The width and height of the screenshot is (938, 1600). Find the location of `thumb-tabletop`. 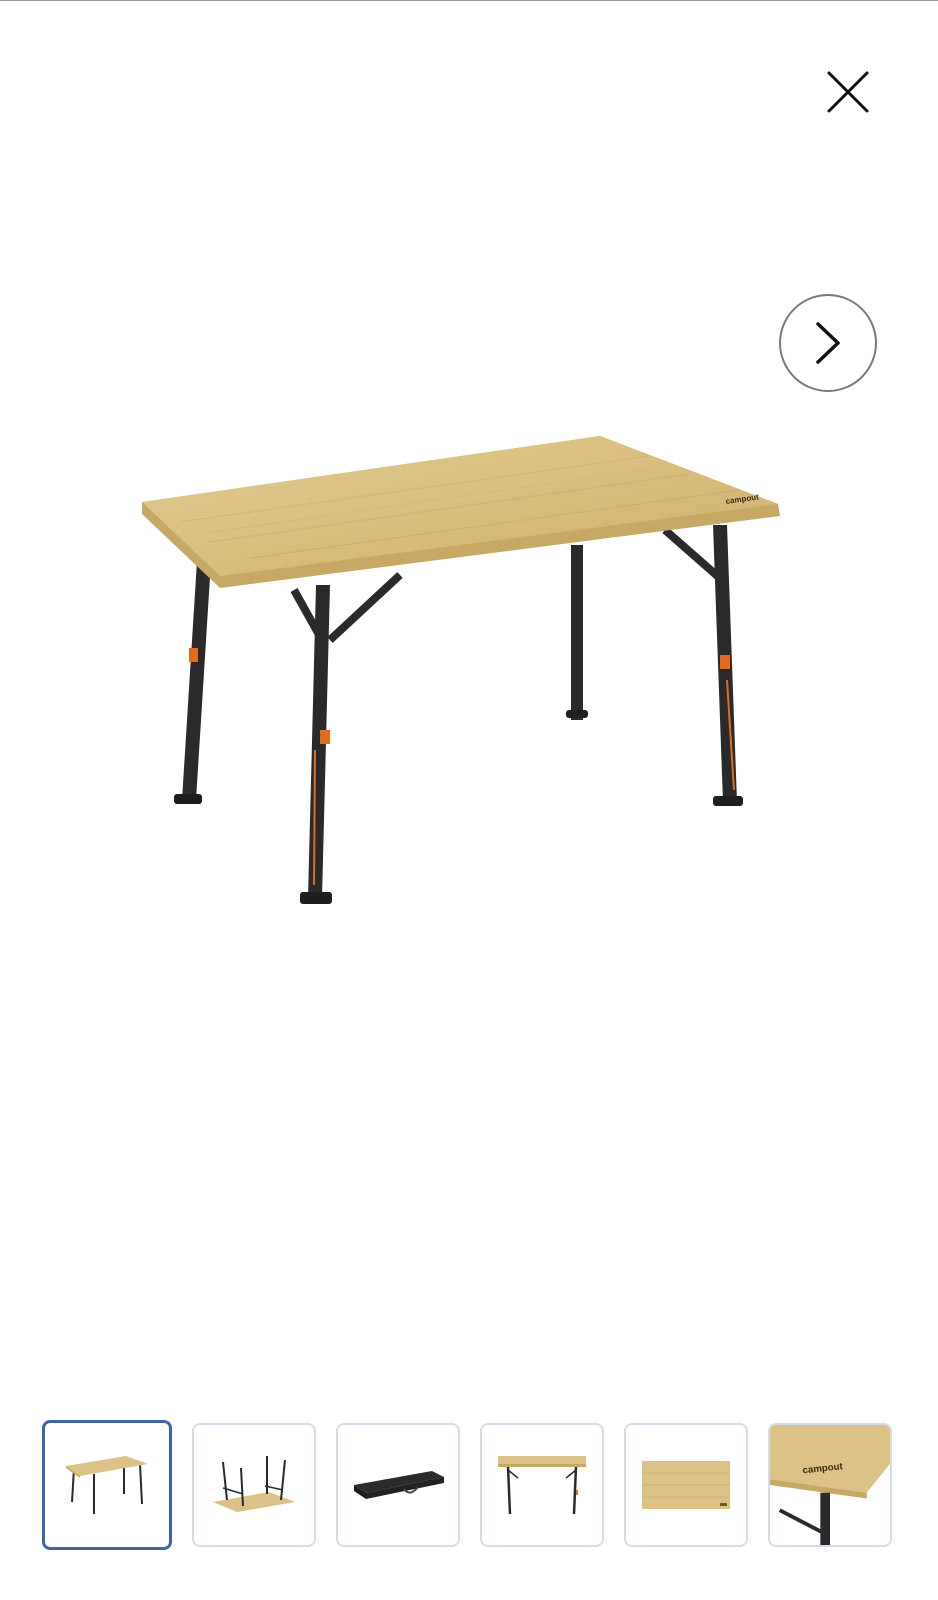

thumb-tabletop is located at coordinates (686, 1485).